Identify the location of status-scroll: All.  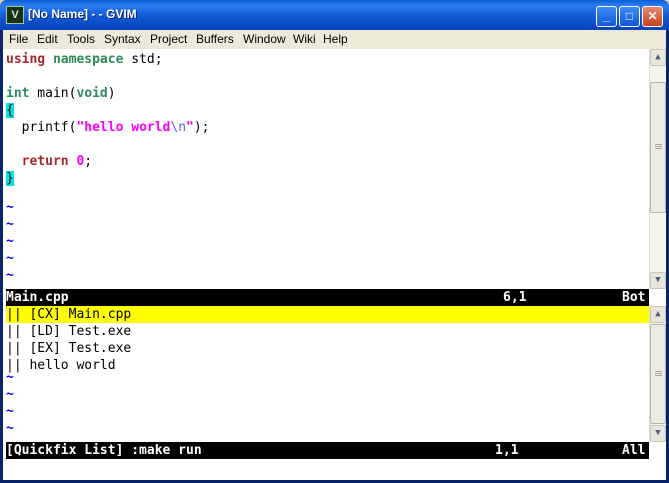
(634, 450).